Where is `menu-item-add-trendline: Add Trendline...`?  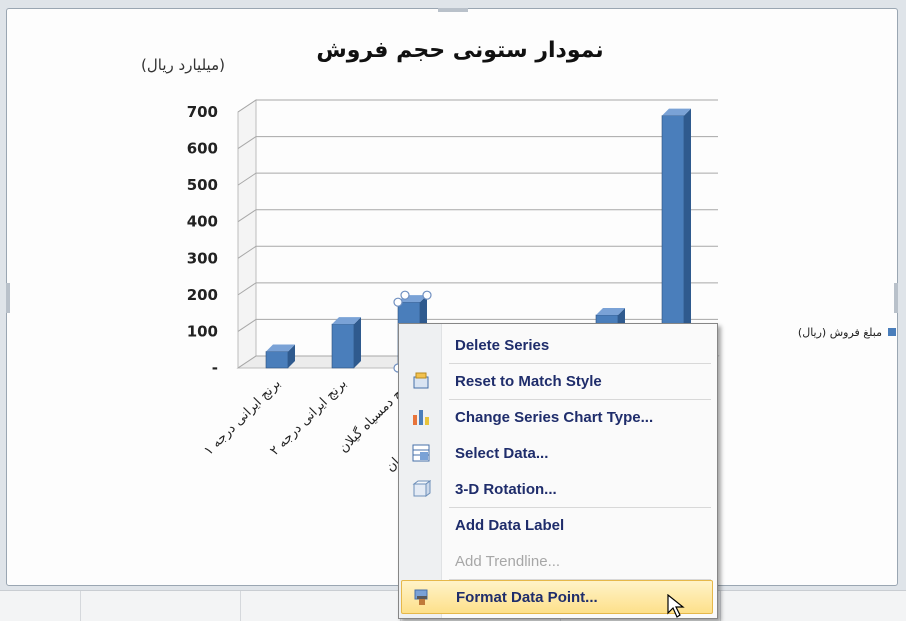
menu-item-add-trendline: Add Trendline... is located at coordinates (557, 561).